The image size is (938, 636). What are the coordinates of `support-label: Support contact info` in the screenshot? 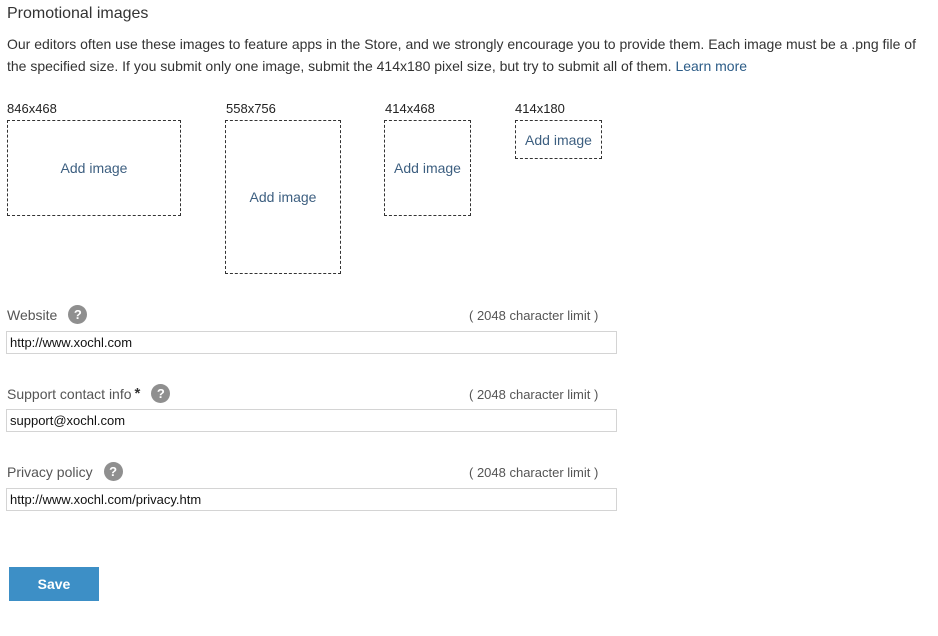 It's located at (69, 393).